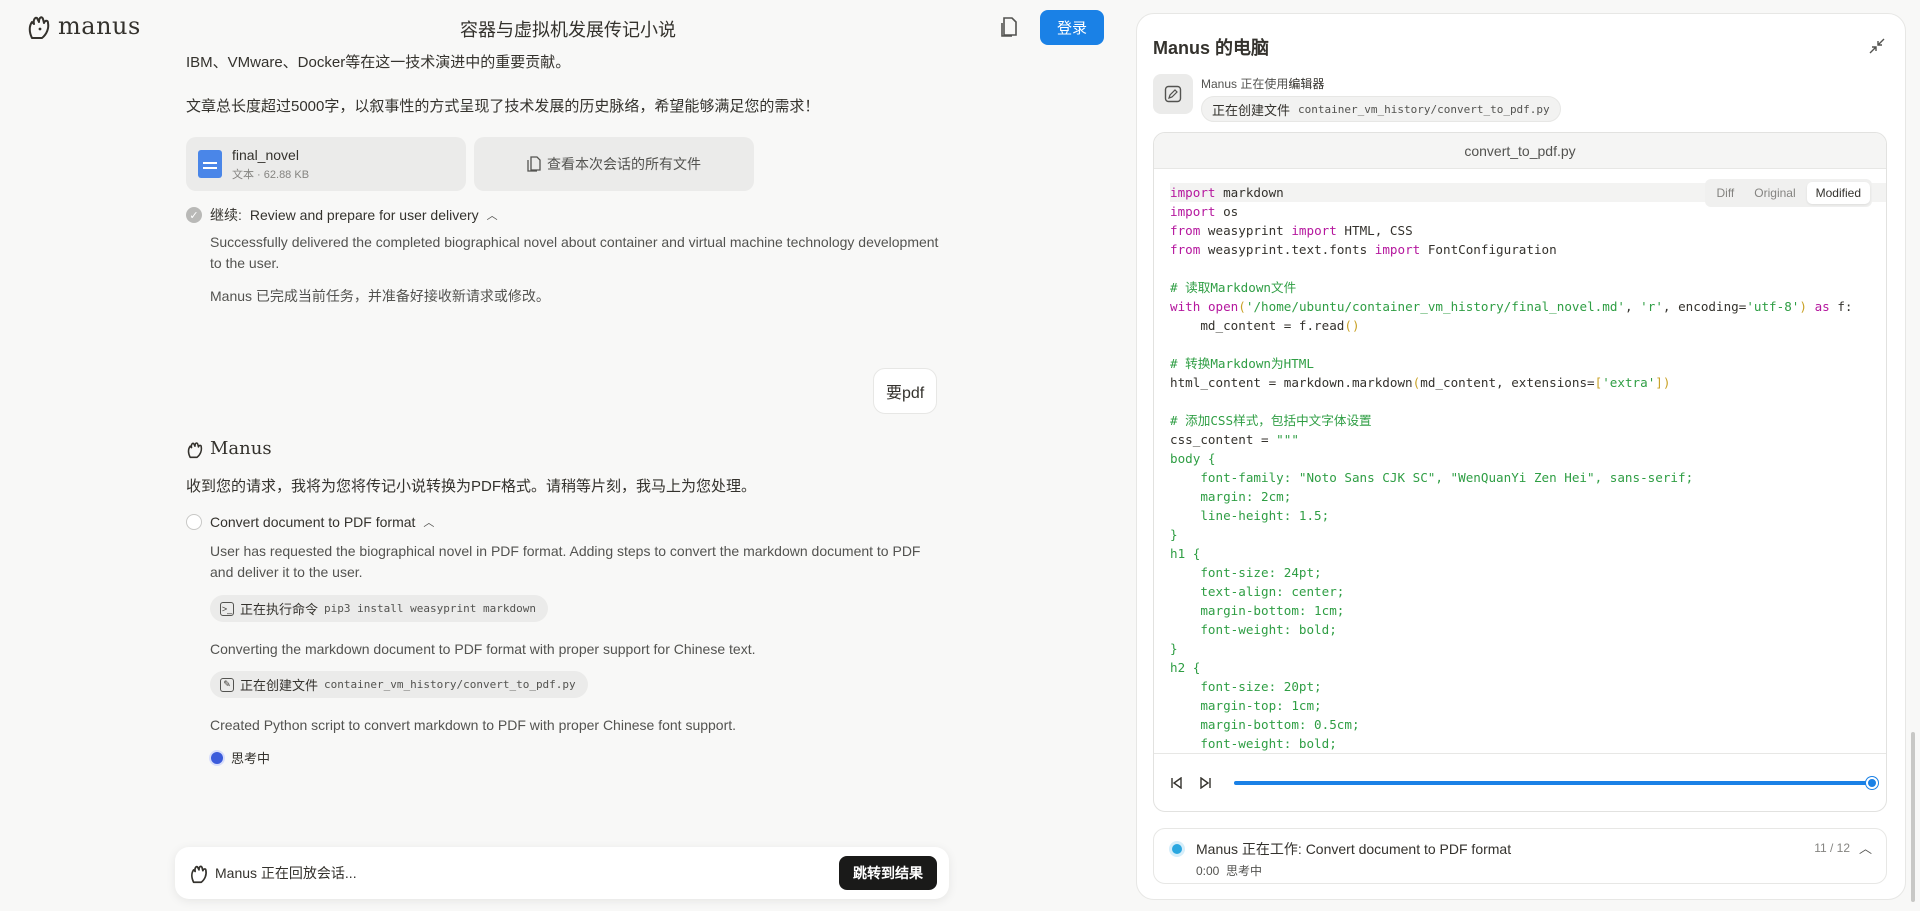  I want to click on code-line: body {, so click(1193, 458).